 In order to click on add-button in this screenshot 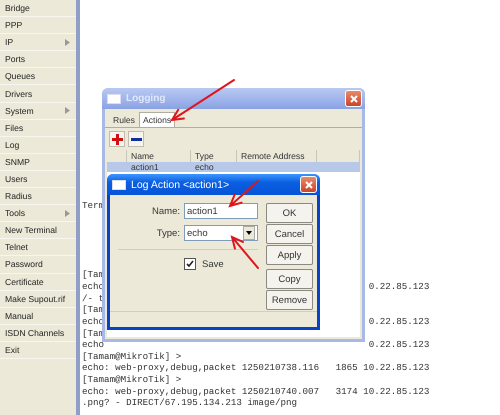, I will do `click(117, 139)`.